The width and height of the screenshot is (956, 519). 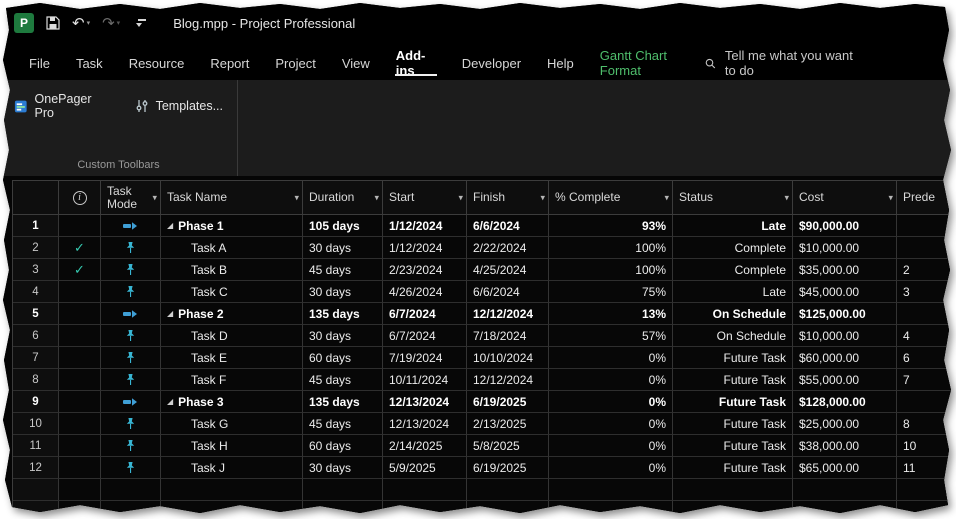 What do you see at coordinates (232, 358) in the screenshot?
I see `cell-name-row-7: Task E` at bounding box center [232, 358].